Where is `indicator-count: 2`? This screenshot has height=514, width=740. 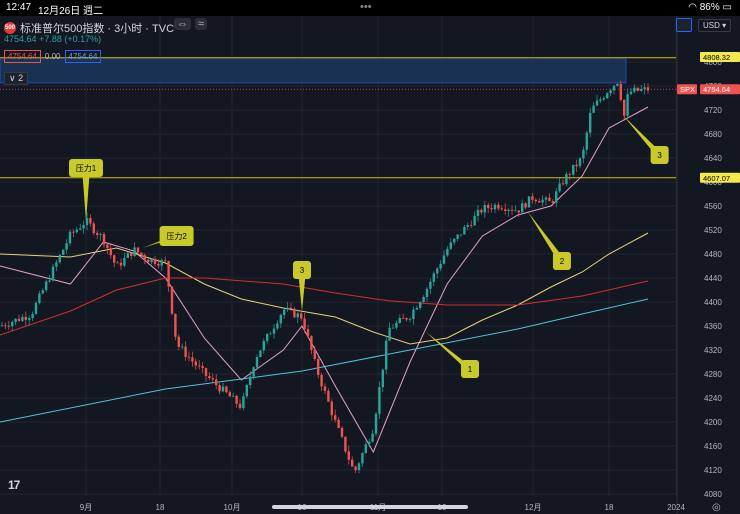
indicator-count: 2 is located at coordinates (21, 78).